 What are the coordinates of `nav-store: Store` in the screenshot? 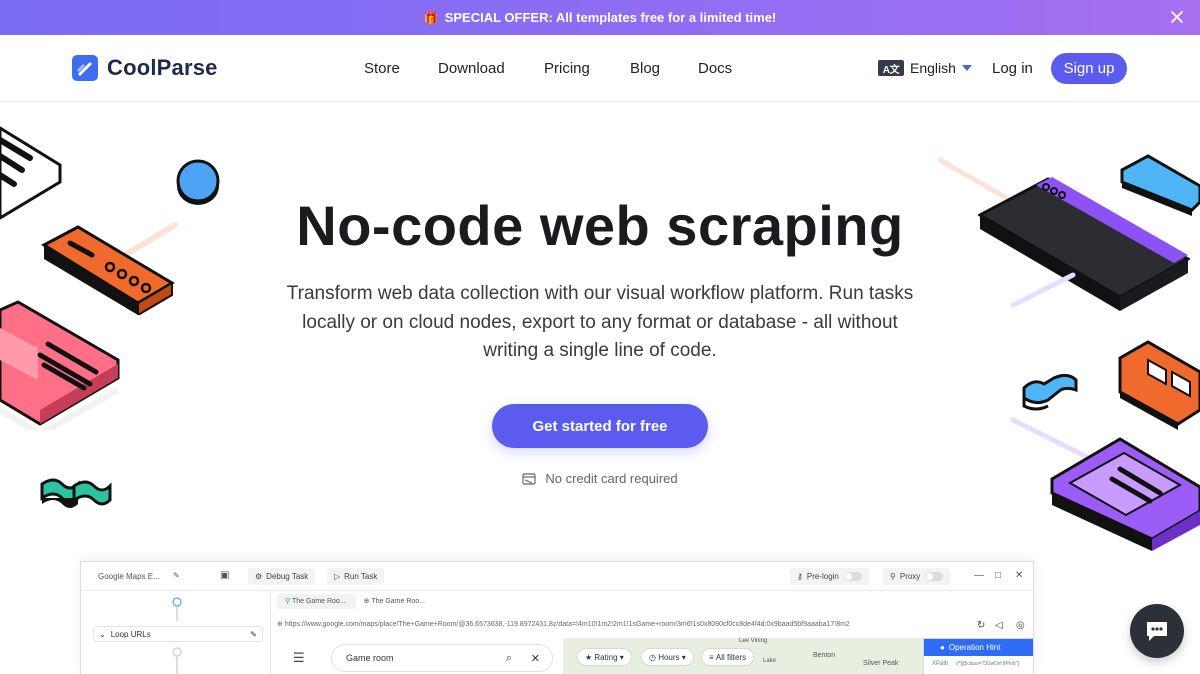 It's located at (382, 68).